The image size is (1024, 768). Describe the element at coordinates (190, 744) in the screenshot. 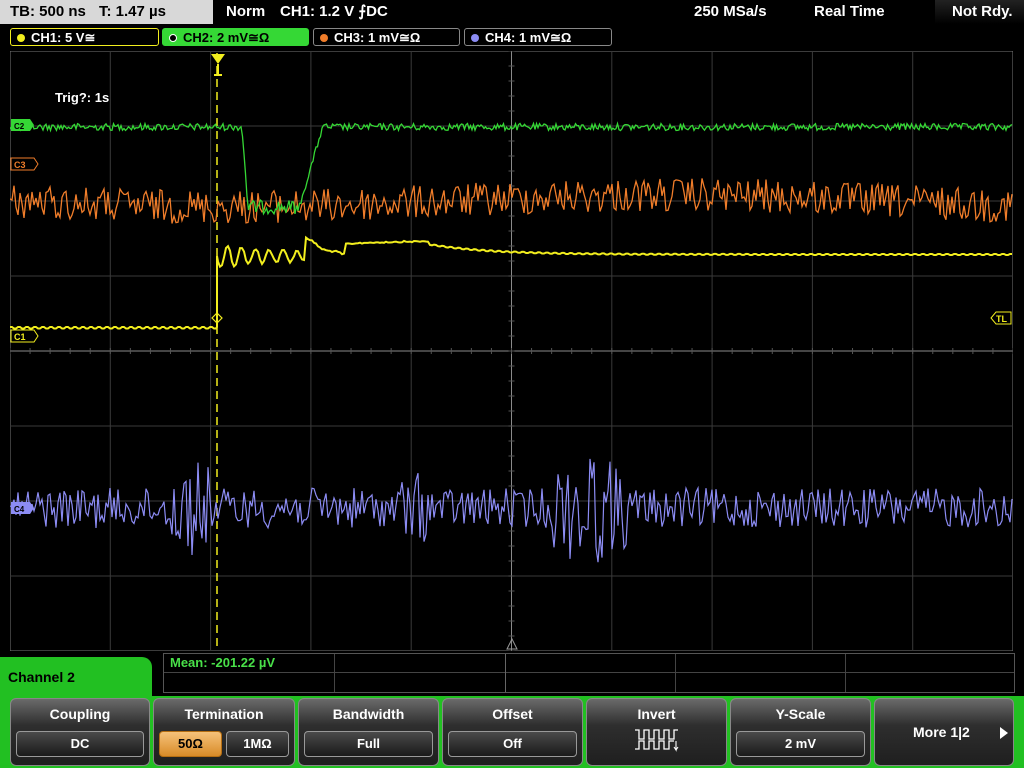

I see `termination-50ohm-option: 50Ω` at that location.